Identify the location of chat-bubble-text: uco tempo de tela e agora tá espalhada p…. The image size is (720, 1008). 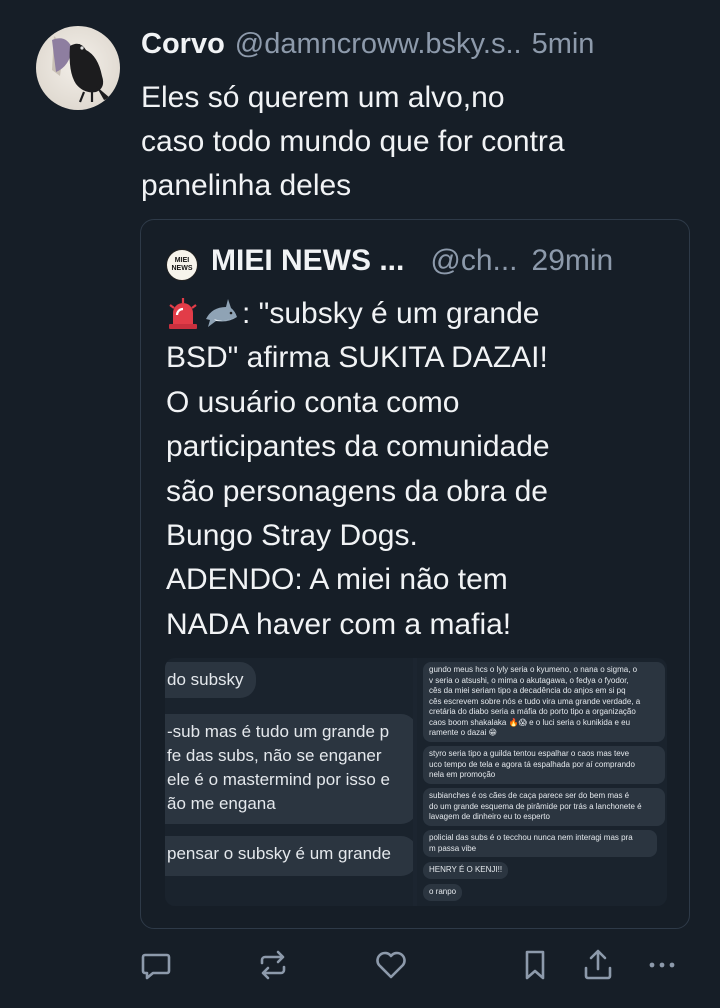
(532, 764).